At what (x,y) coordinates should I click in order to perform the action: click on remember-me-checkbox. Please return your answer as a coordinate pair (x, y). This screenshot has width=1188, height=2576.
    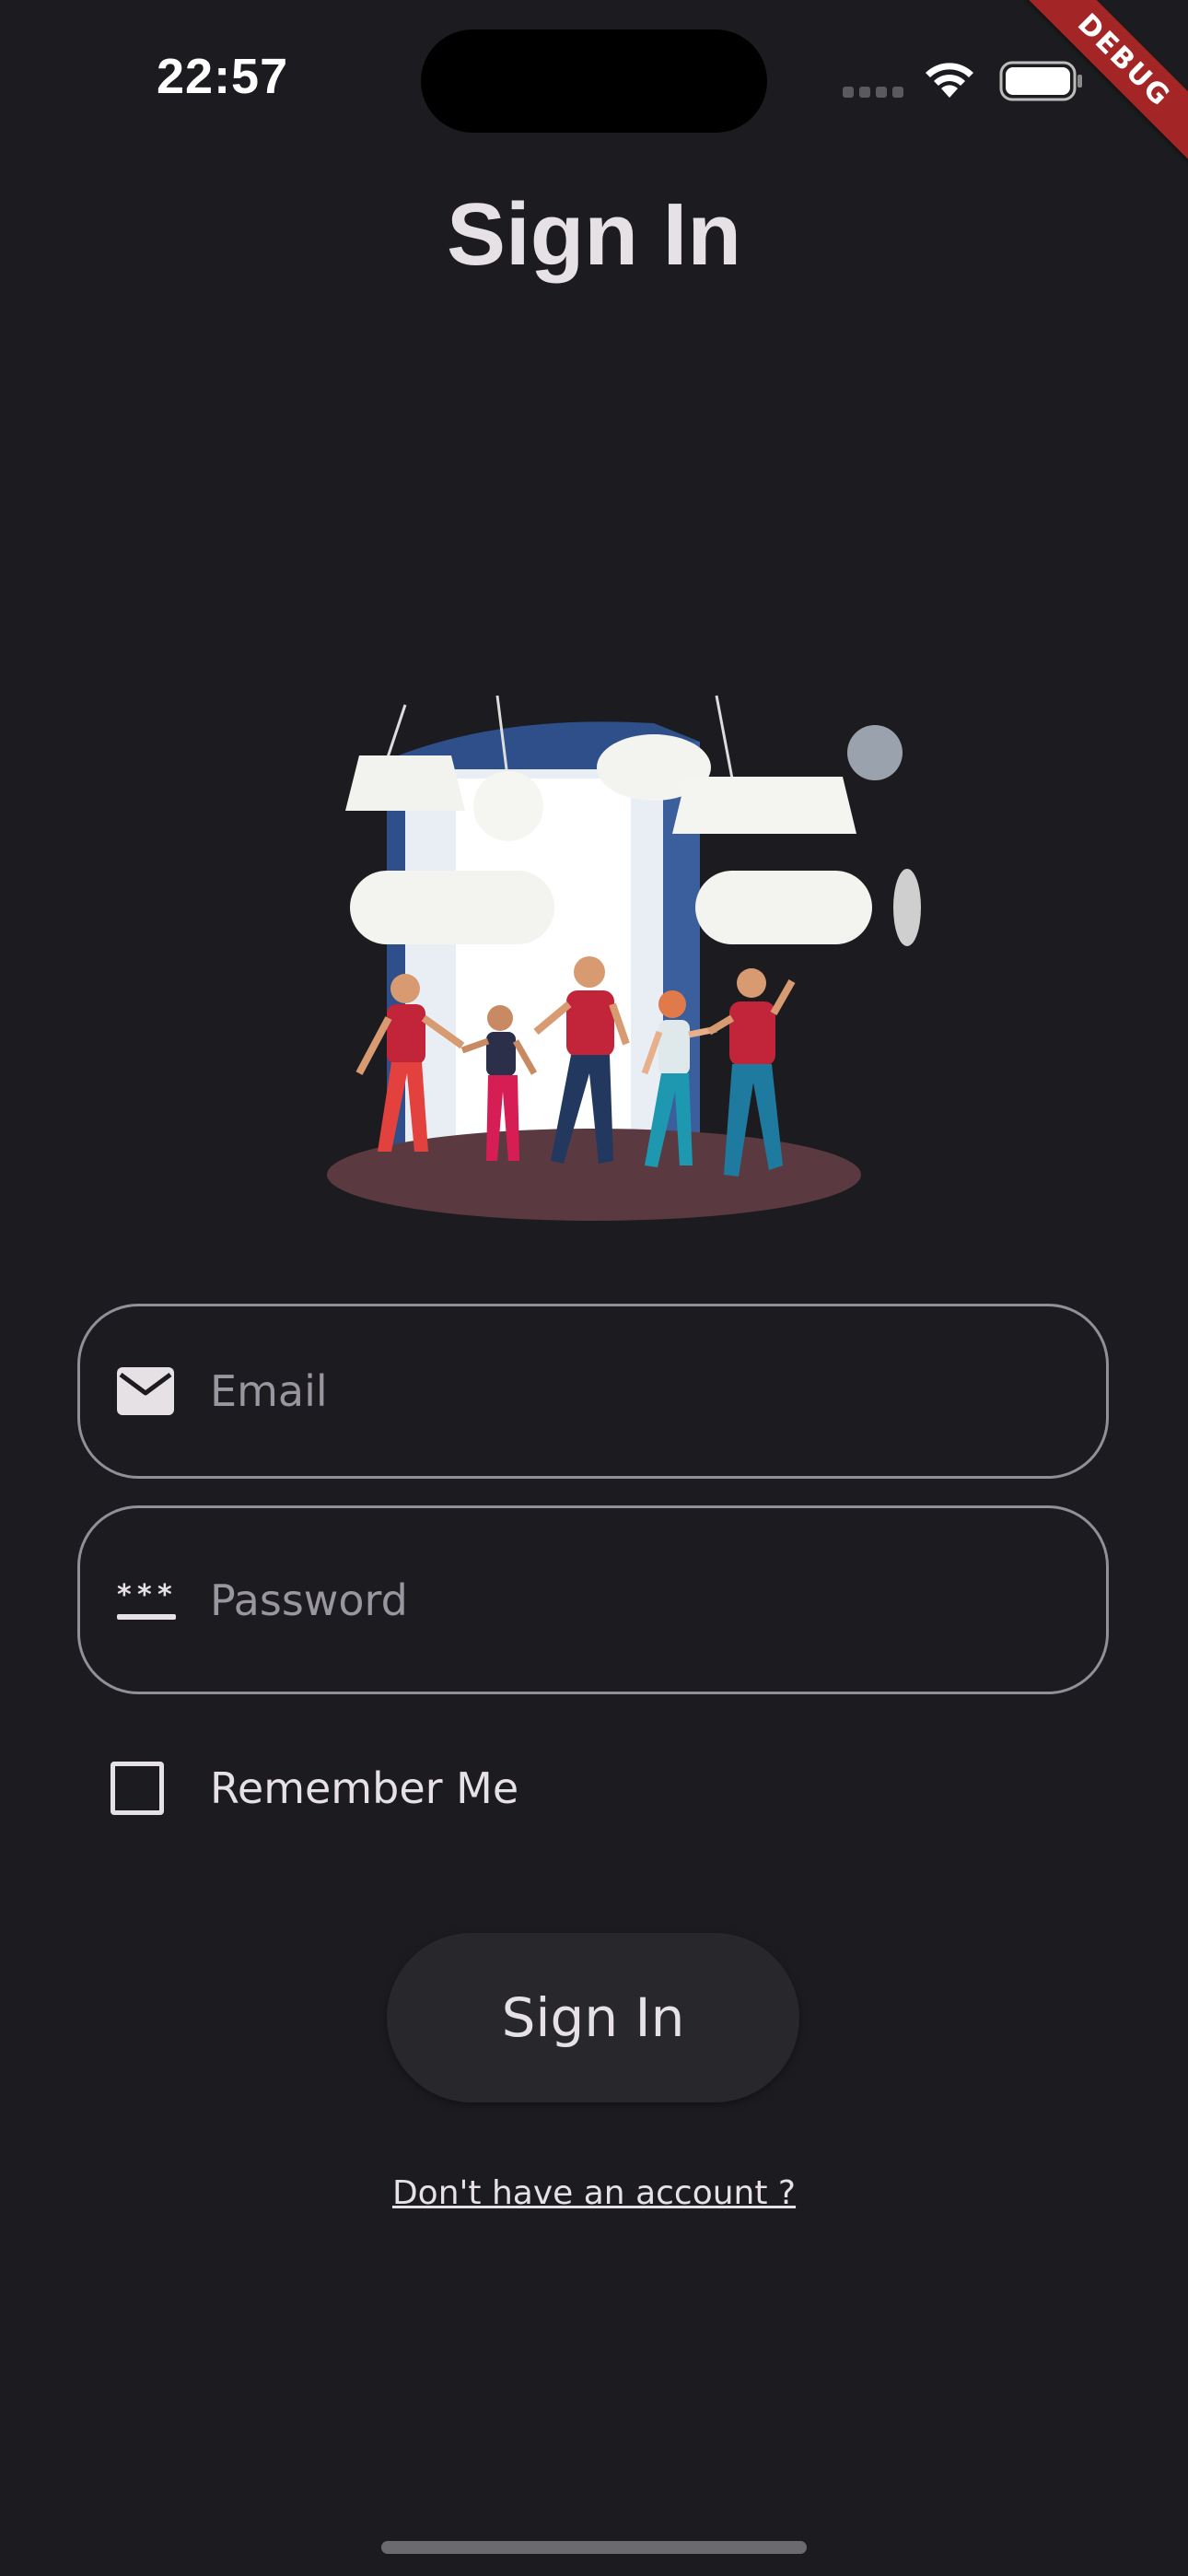
    Looking at the image, I should click on (137, 1788).